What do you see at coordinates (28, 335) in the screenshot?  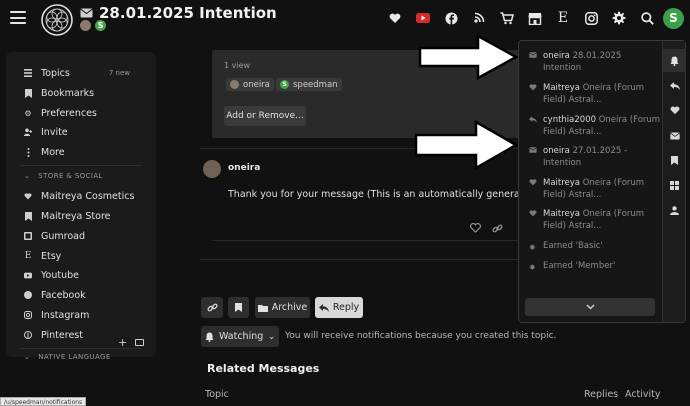 I see `pinterest-icon` at bounding box center [28, 335].